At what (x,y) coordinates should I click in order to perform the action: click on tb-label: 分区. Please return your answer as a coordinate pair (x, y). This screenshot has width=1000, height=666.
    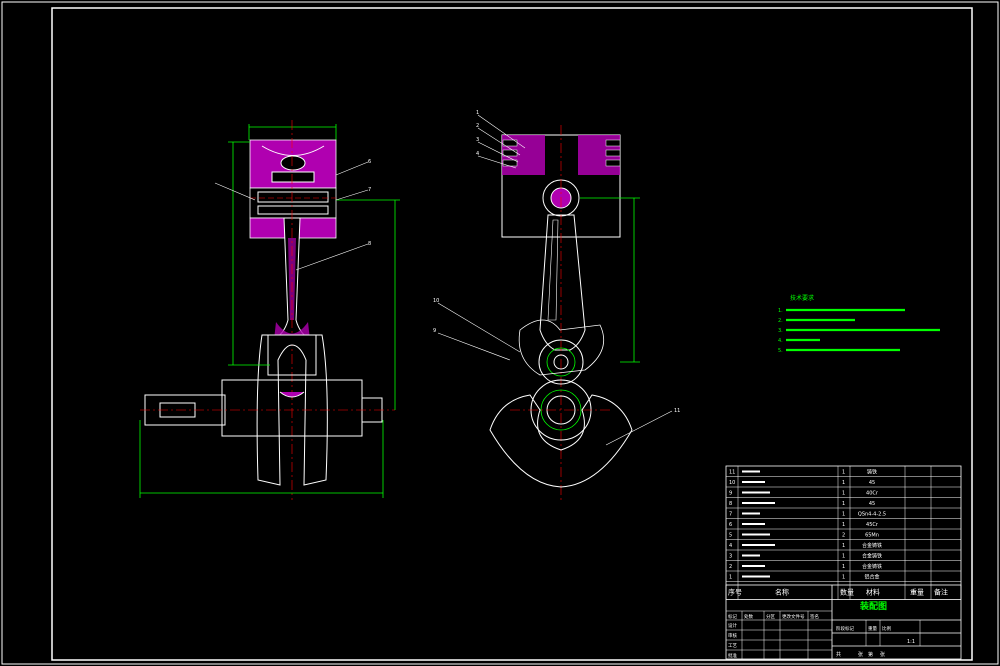
    Looking at the image, I should click on (770, 616).